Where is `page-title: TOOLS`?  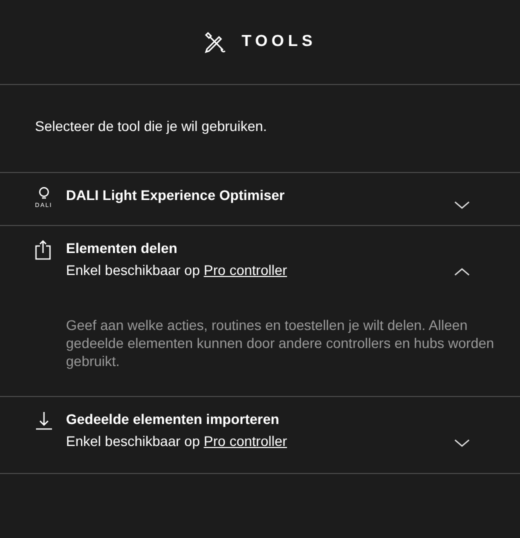 page-title: TOOLS is located at coordinates (279, 42).